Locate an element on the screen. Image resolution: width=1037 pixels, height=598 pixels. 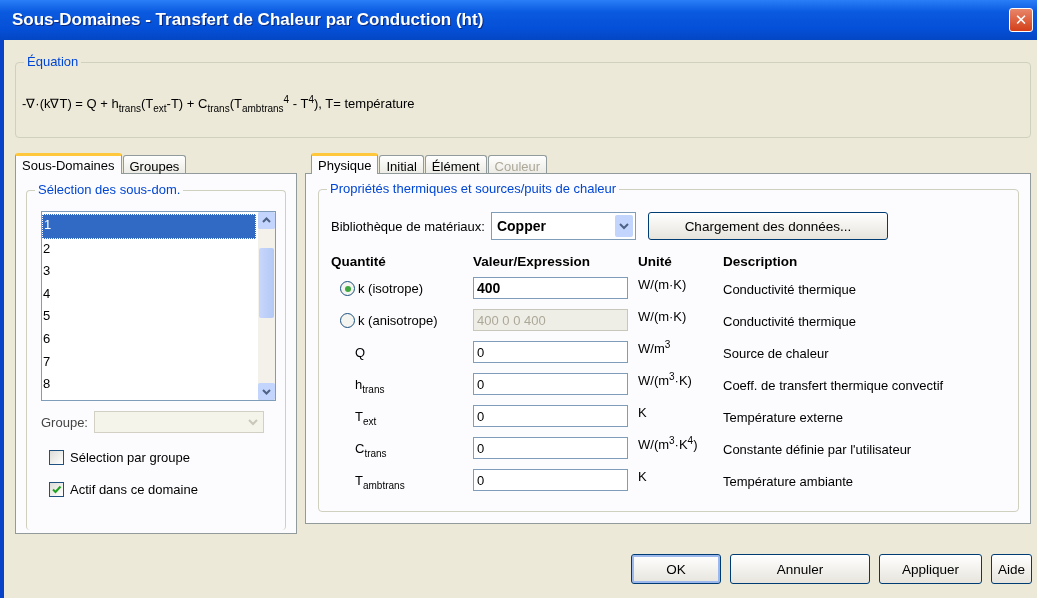
tab: Élément is located at coordinates (455, 164).